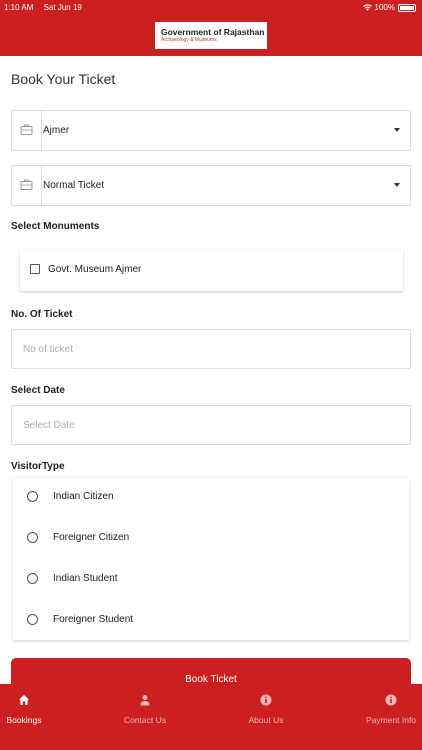 The height and width of the screenshot is (750, 422). I want to click on ticket-count-label: No. Of Ticket, so click(42, 314).